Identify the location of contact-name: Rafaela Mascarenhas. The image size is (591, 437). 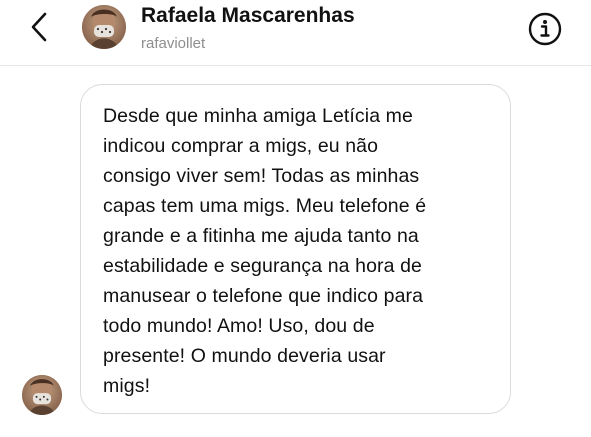
(248, 16).